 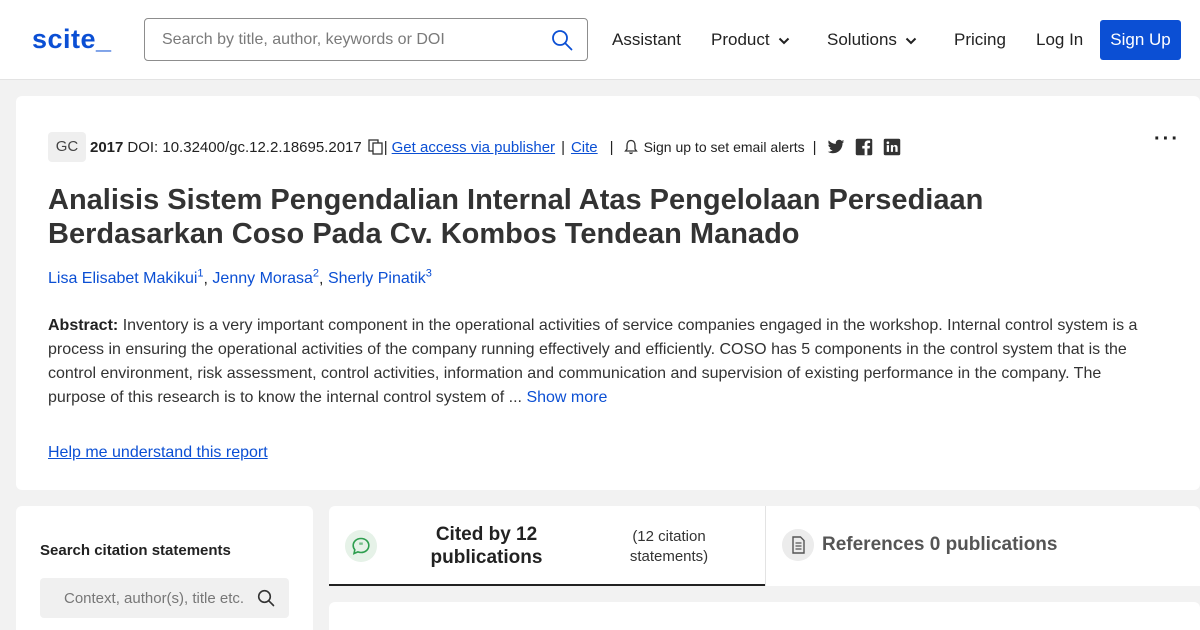 What do you see at coordinates (72, 39) in the screenshot?
I see `scite-logo: scite_` at bounding box center [72, 39].